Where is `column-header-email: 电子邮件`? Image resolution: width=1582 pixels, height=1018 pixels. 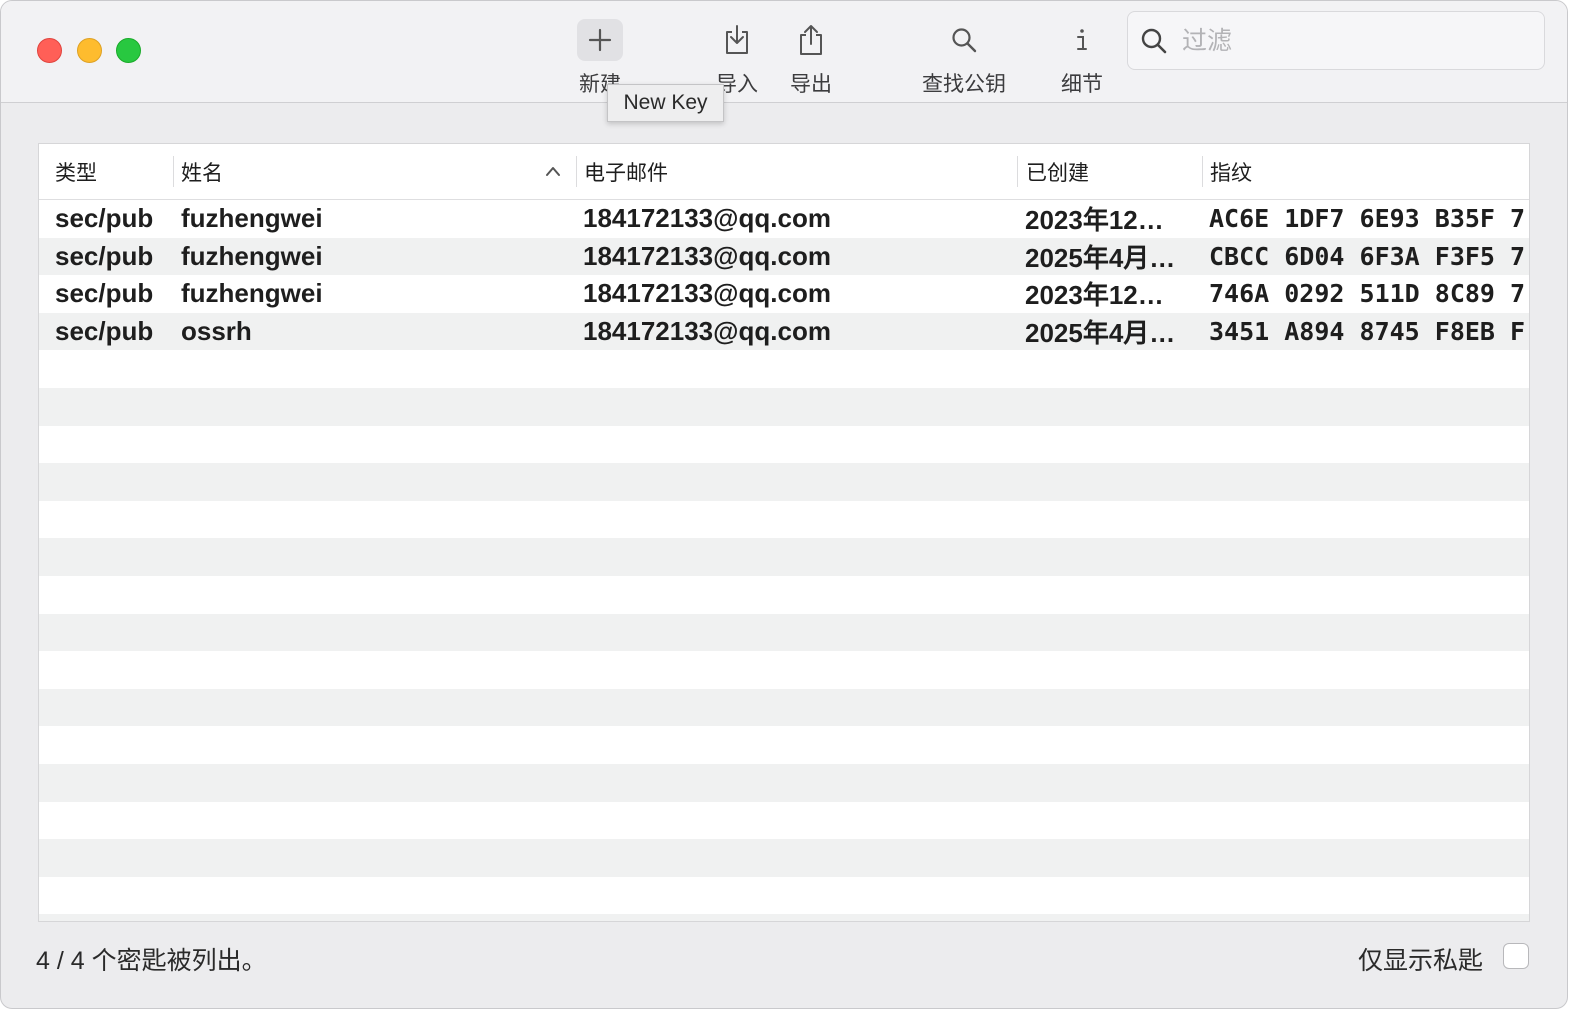
column-header-email: 电子邮件 is located at coordinates (626, 171).